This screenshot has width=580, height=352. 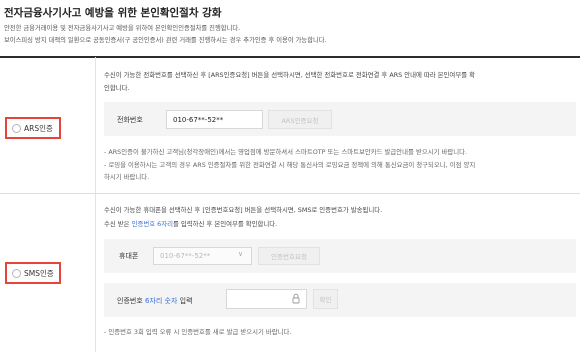 I want to click on sms-desc-highlight: 인증번호 6자리, so click(x=152, y=224).